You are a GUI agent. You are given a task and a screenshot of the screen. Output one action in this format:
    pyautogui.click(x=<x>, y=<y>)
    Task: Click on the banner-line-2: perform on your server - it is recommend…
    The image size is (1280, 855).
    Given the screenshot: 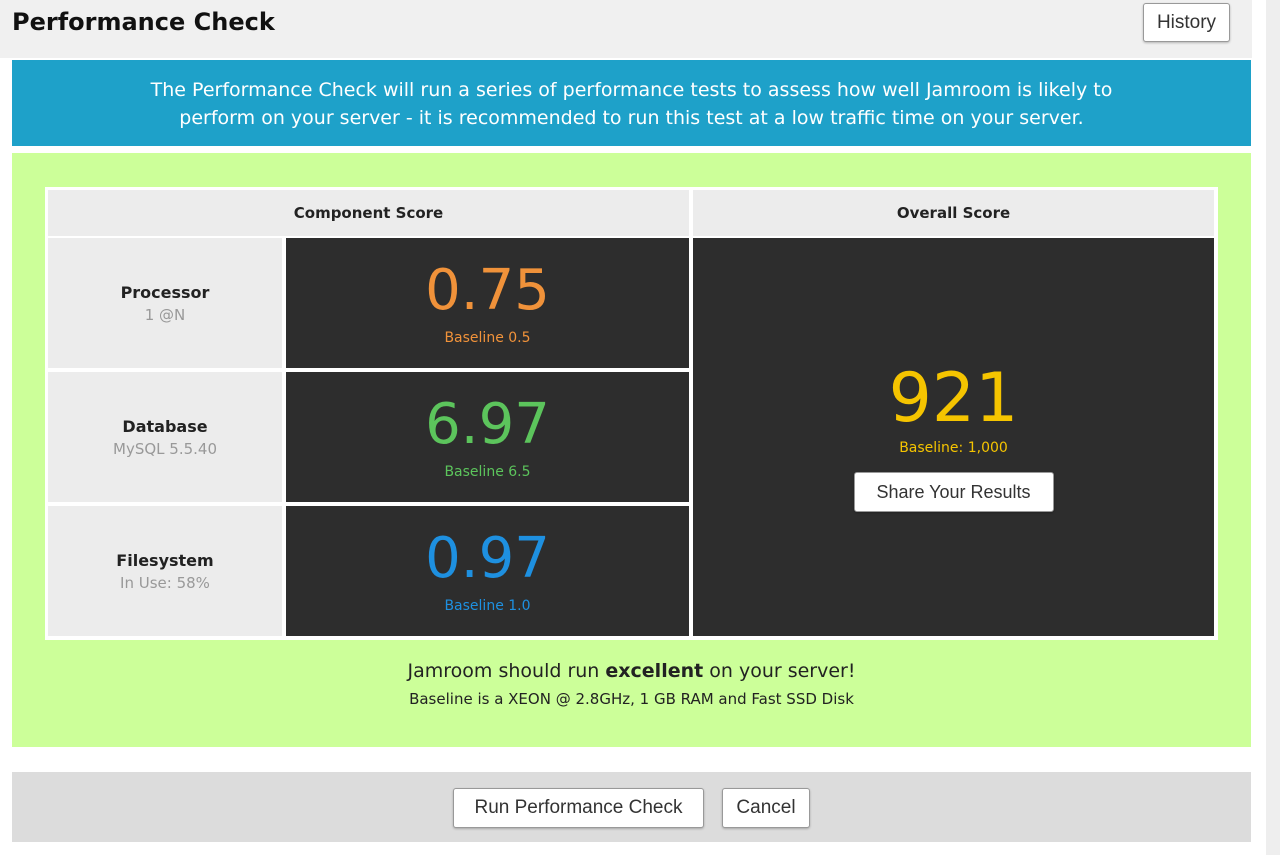 What is the action you would take?
    pyautogui.click(x=631, y=118)
    